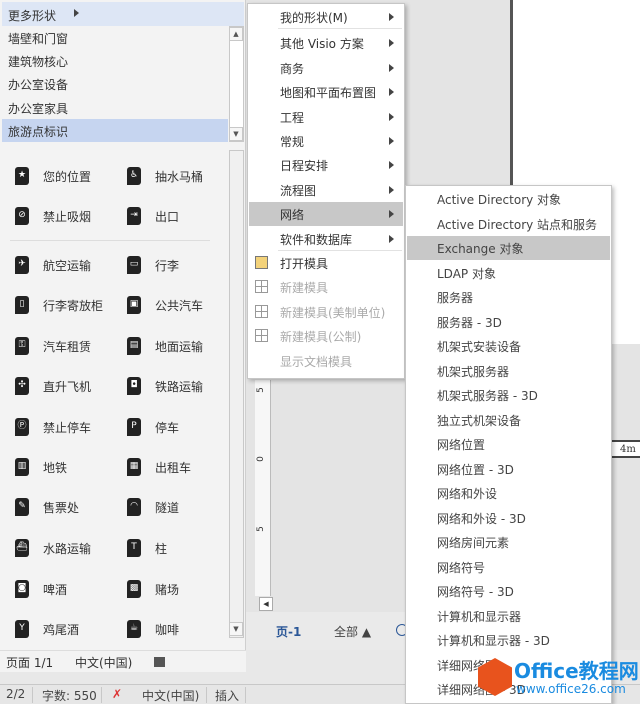 The image size is (640, 704). I want to click on category-item: 建筑物核心, so click(115, 60).